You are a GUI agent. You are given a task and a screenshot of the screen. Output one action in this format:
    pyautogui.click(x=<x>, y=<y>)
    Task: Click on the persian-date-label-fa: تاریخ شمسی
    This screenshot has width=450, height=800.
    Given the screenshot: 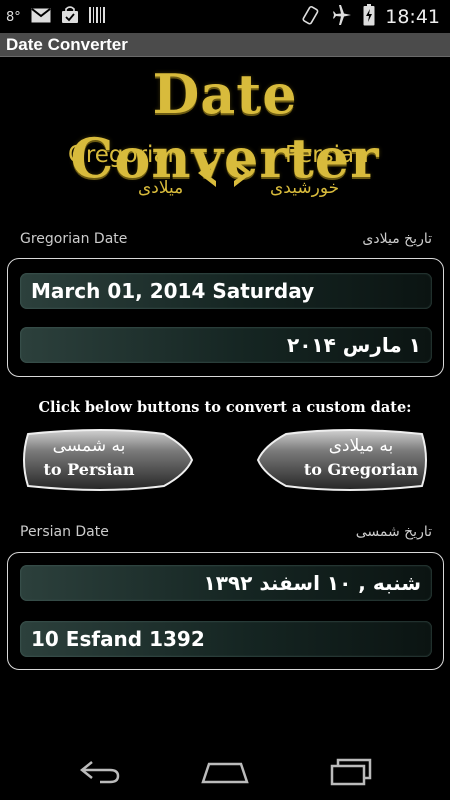 What is the action you would take?
    pyautogui.click(x=393, y=532)
    